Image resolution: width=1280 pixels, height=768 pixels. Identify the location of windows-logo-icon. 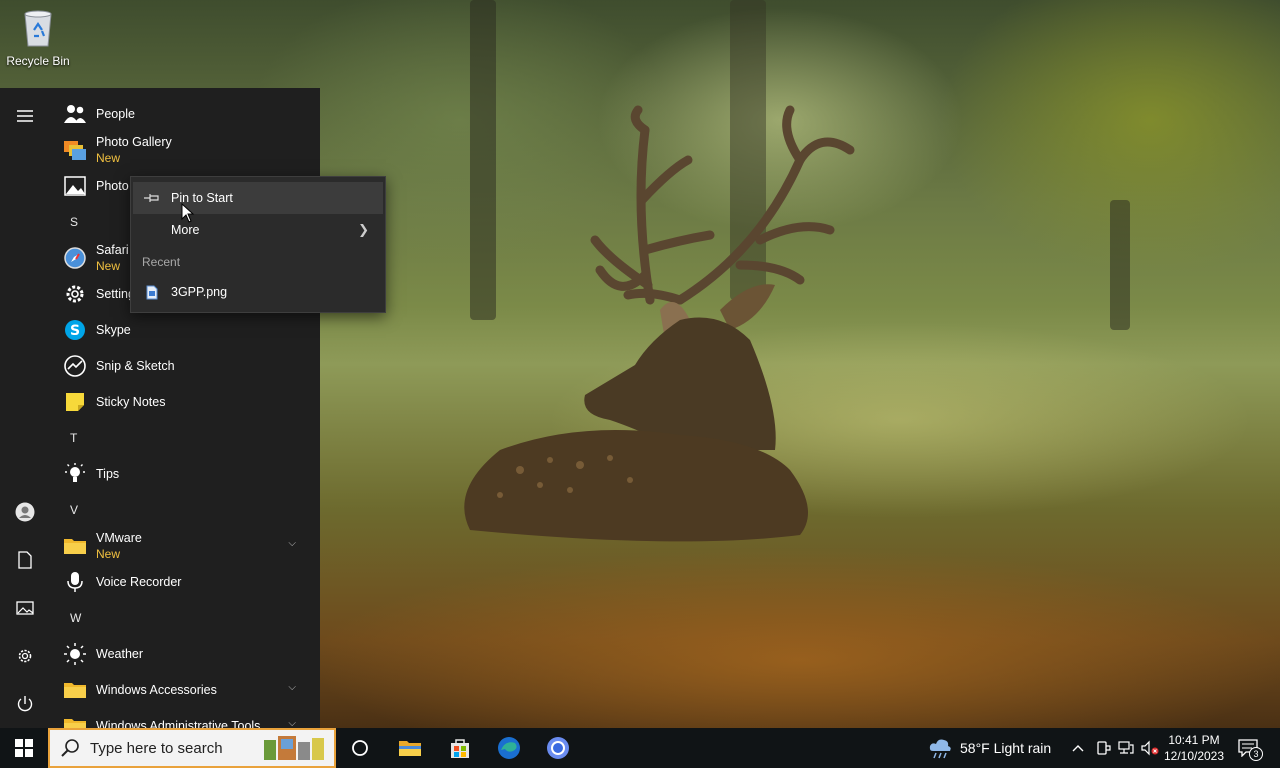
(24, 748).